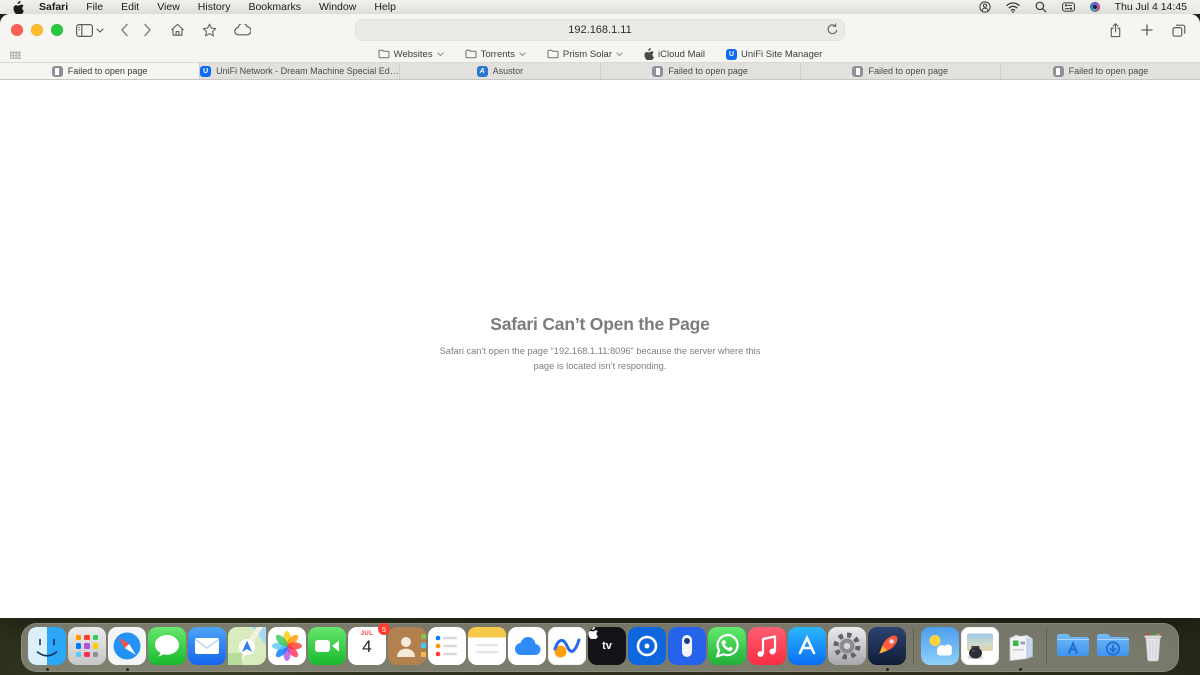  I want to click on safari-toolbar: 192.168.1.11, so click(600, 30).